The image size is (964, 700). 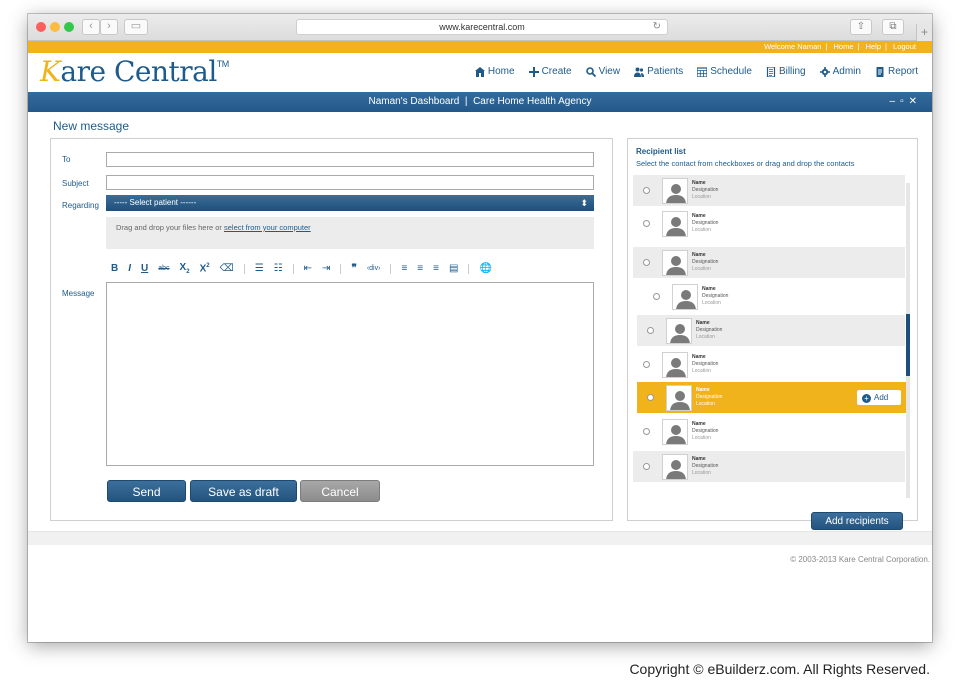 What do you see at coordinates (880, 71) in the screenshot?
I see `report-icon` at bounding box center [880, 71].